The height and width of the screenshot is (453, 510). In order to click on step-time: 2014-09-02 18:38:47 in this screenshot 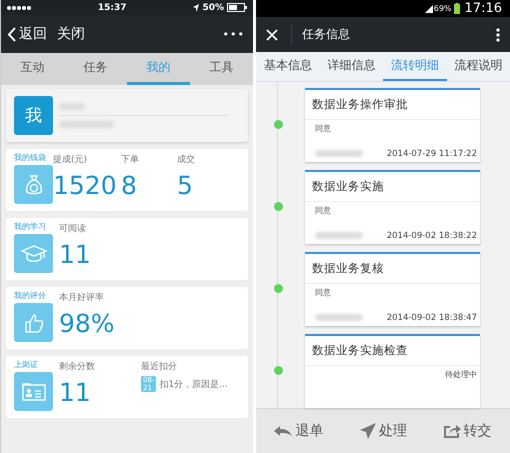, I will do `click(431, 317)`.